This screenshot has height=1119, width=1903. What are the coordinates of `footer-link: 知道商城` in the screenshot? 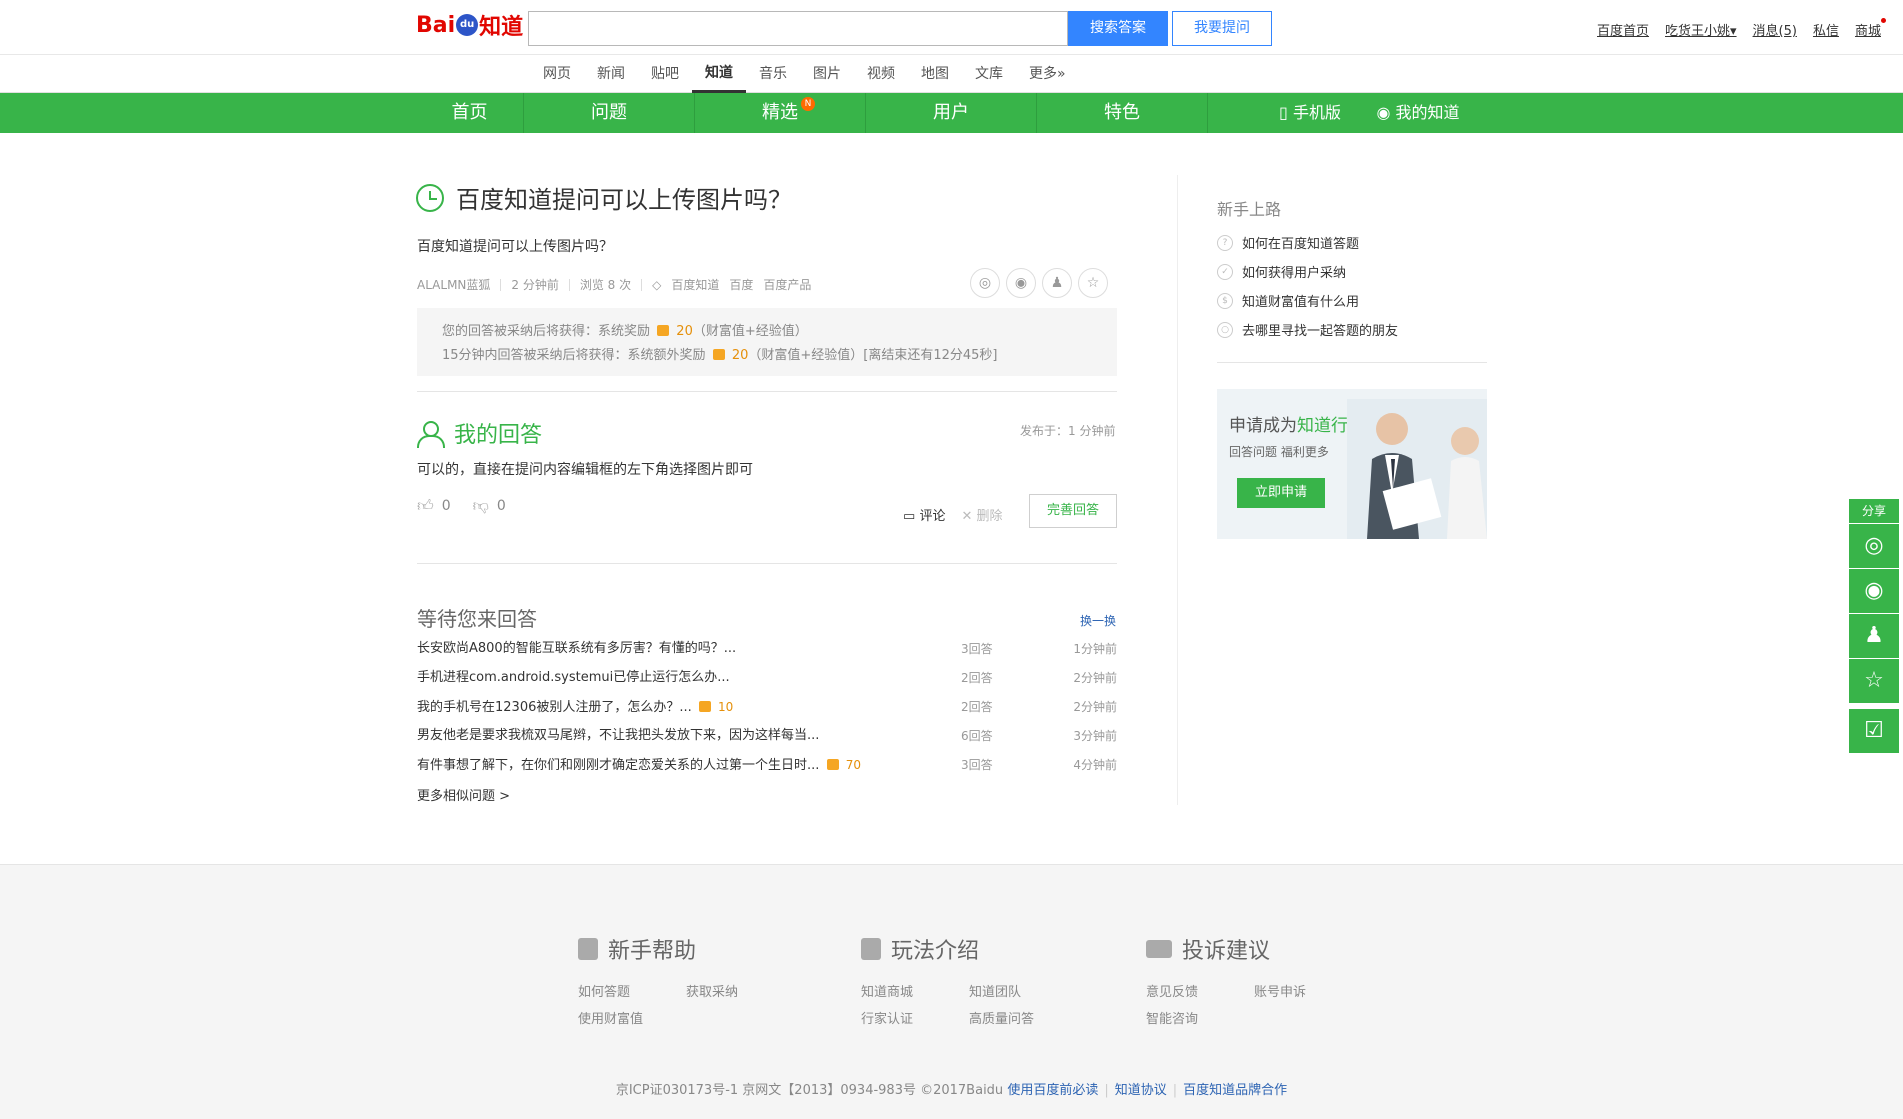 It's located at (915, 990).